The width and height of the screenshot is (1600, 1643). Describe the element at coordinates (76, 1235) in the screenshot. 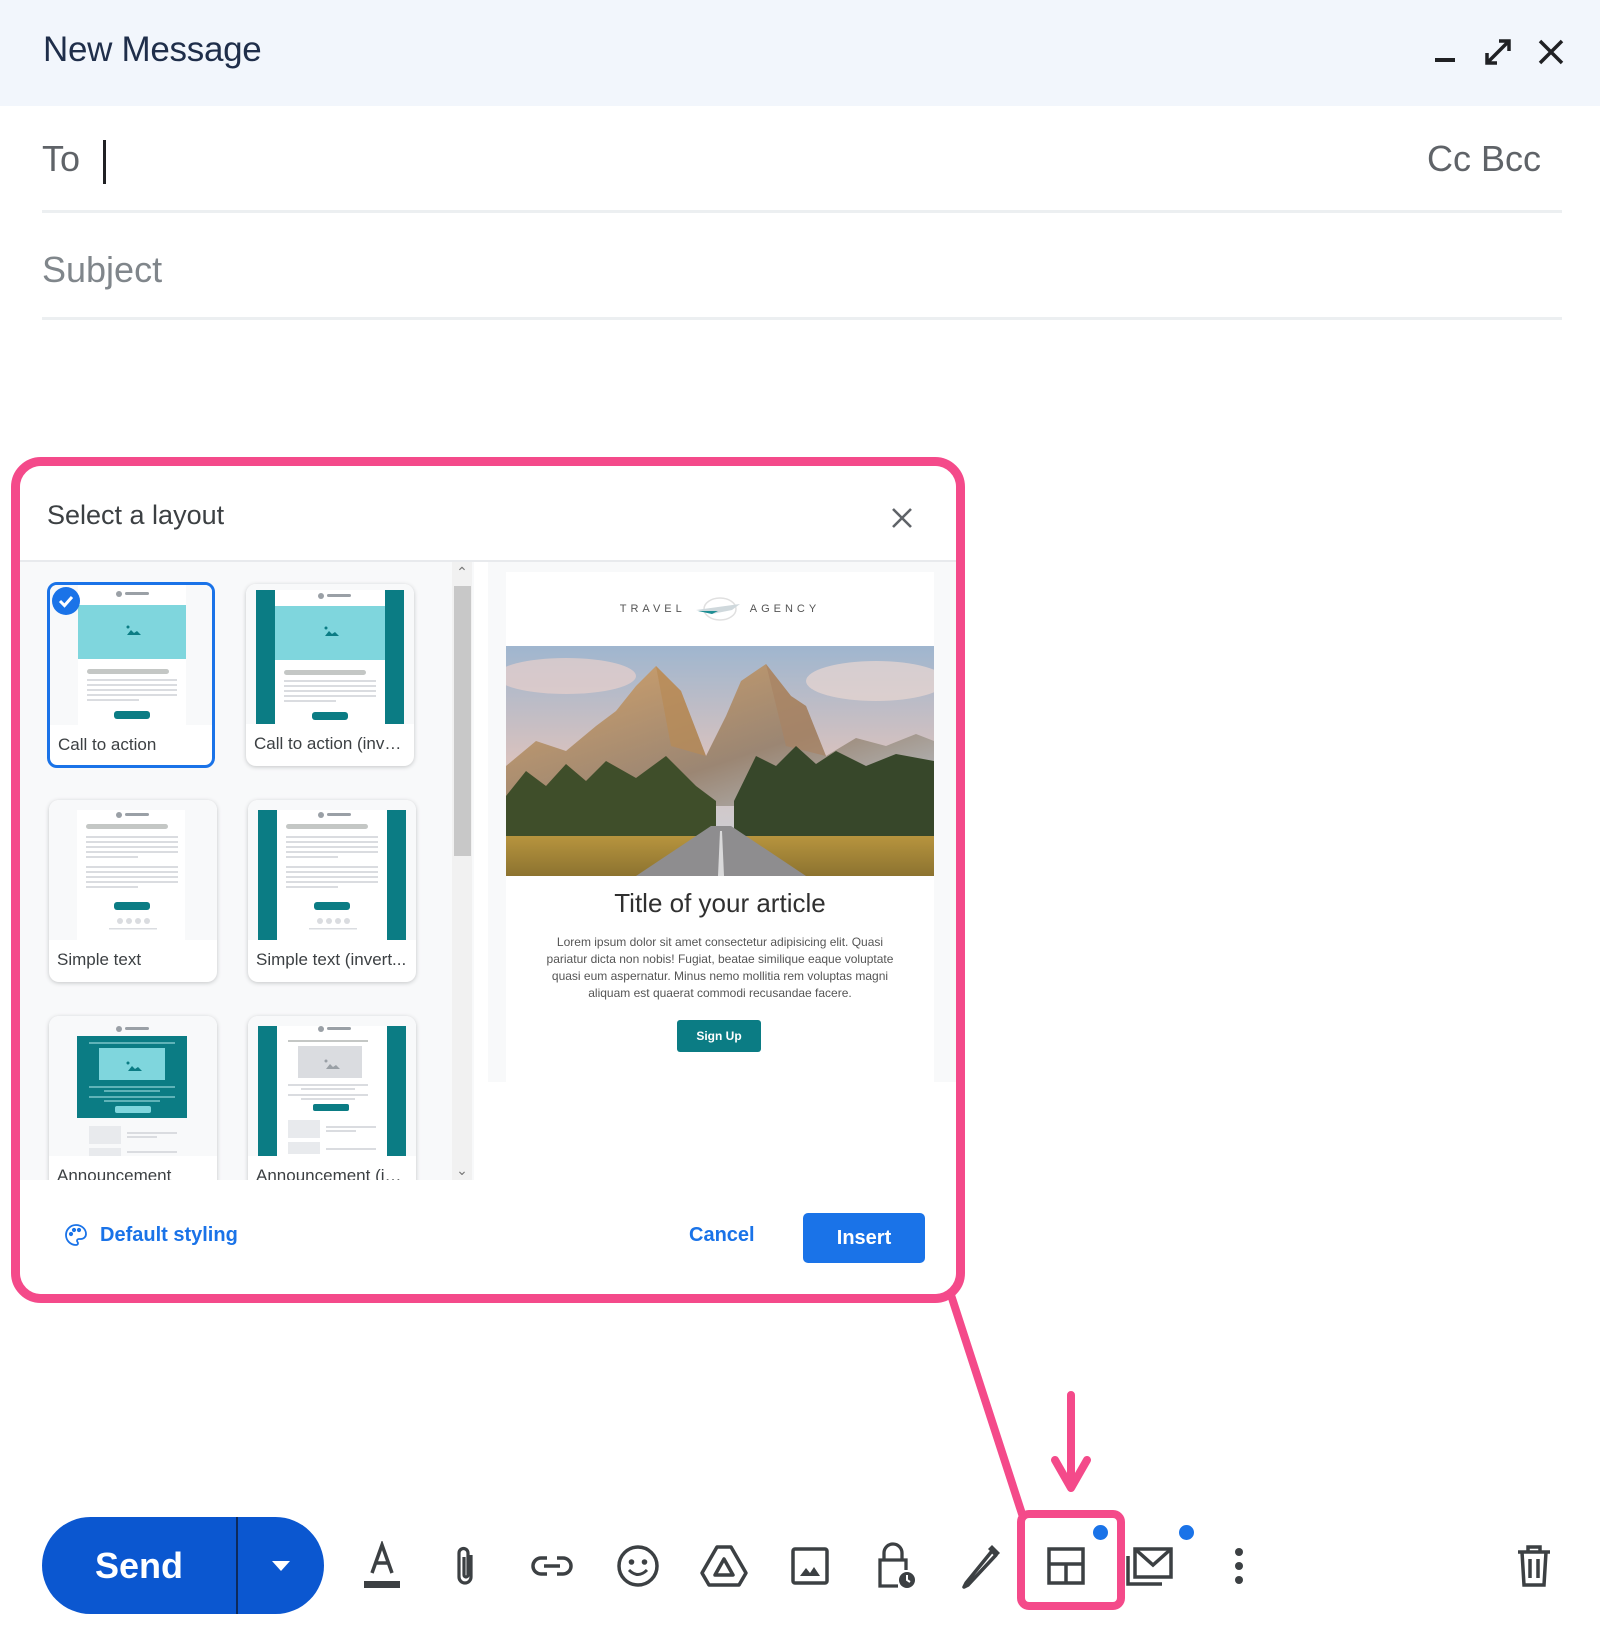

I see `palette-icon` at that location.